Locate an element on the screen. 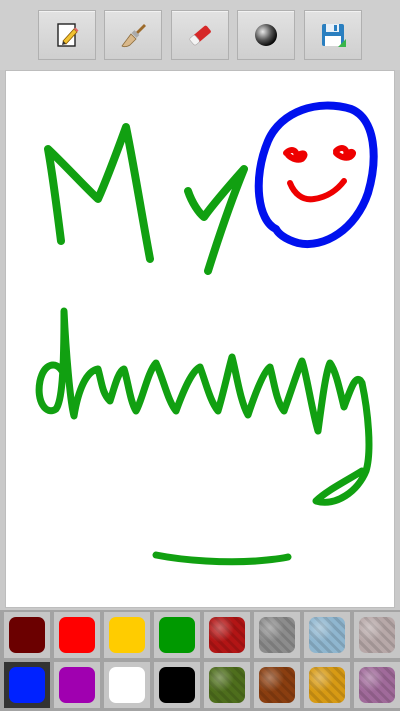  swatch-sky-texture is located at coordinates (327, 635).